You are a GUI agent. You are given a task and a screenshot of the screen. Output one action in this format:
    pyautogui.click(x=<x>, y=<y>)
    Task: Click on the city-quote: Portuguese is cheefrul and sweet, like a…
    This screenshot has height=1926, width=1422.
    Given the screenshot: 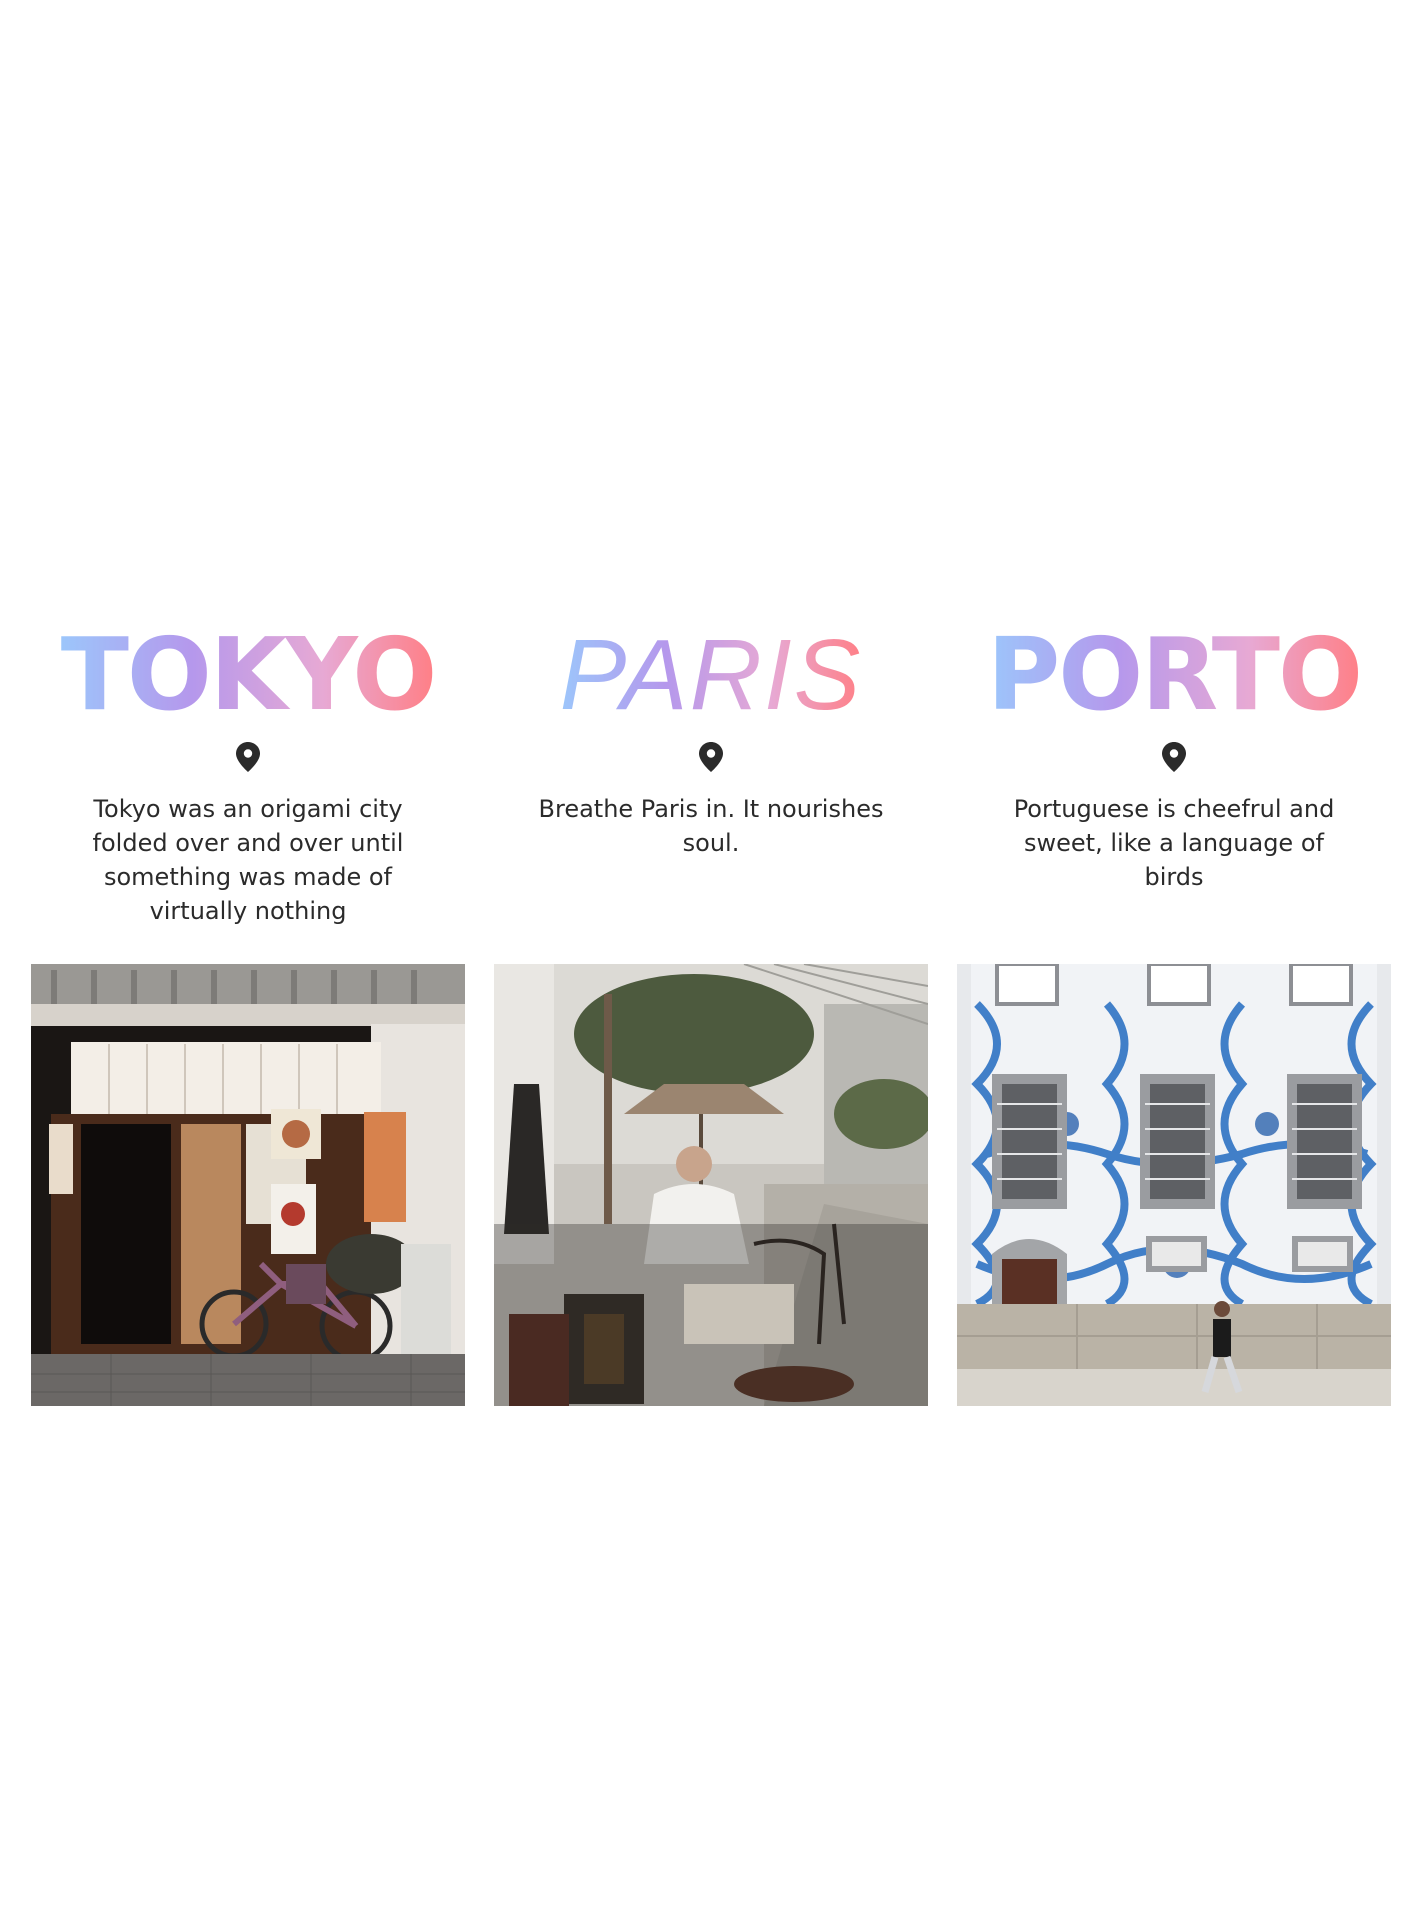 What is the action you would take?
    pyautogui.click(x=1174, y=843)
    